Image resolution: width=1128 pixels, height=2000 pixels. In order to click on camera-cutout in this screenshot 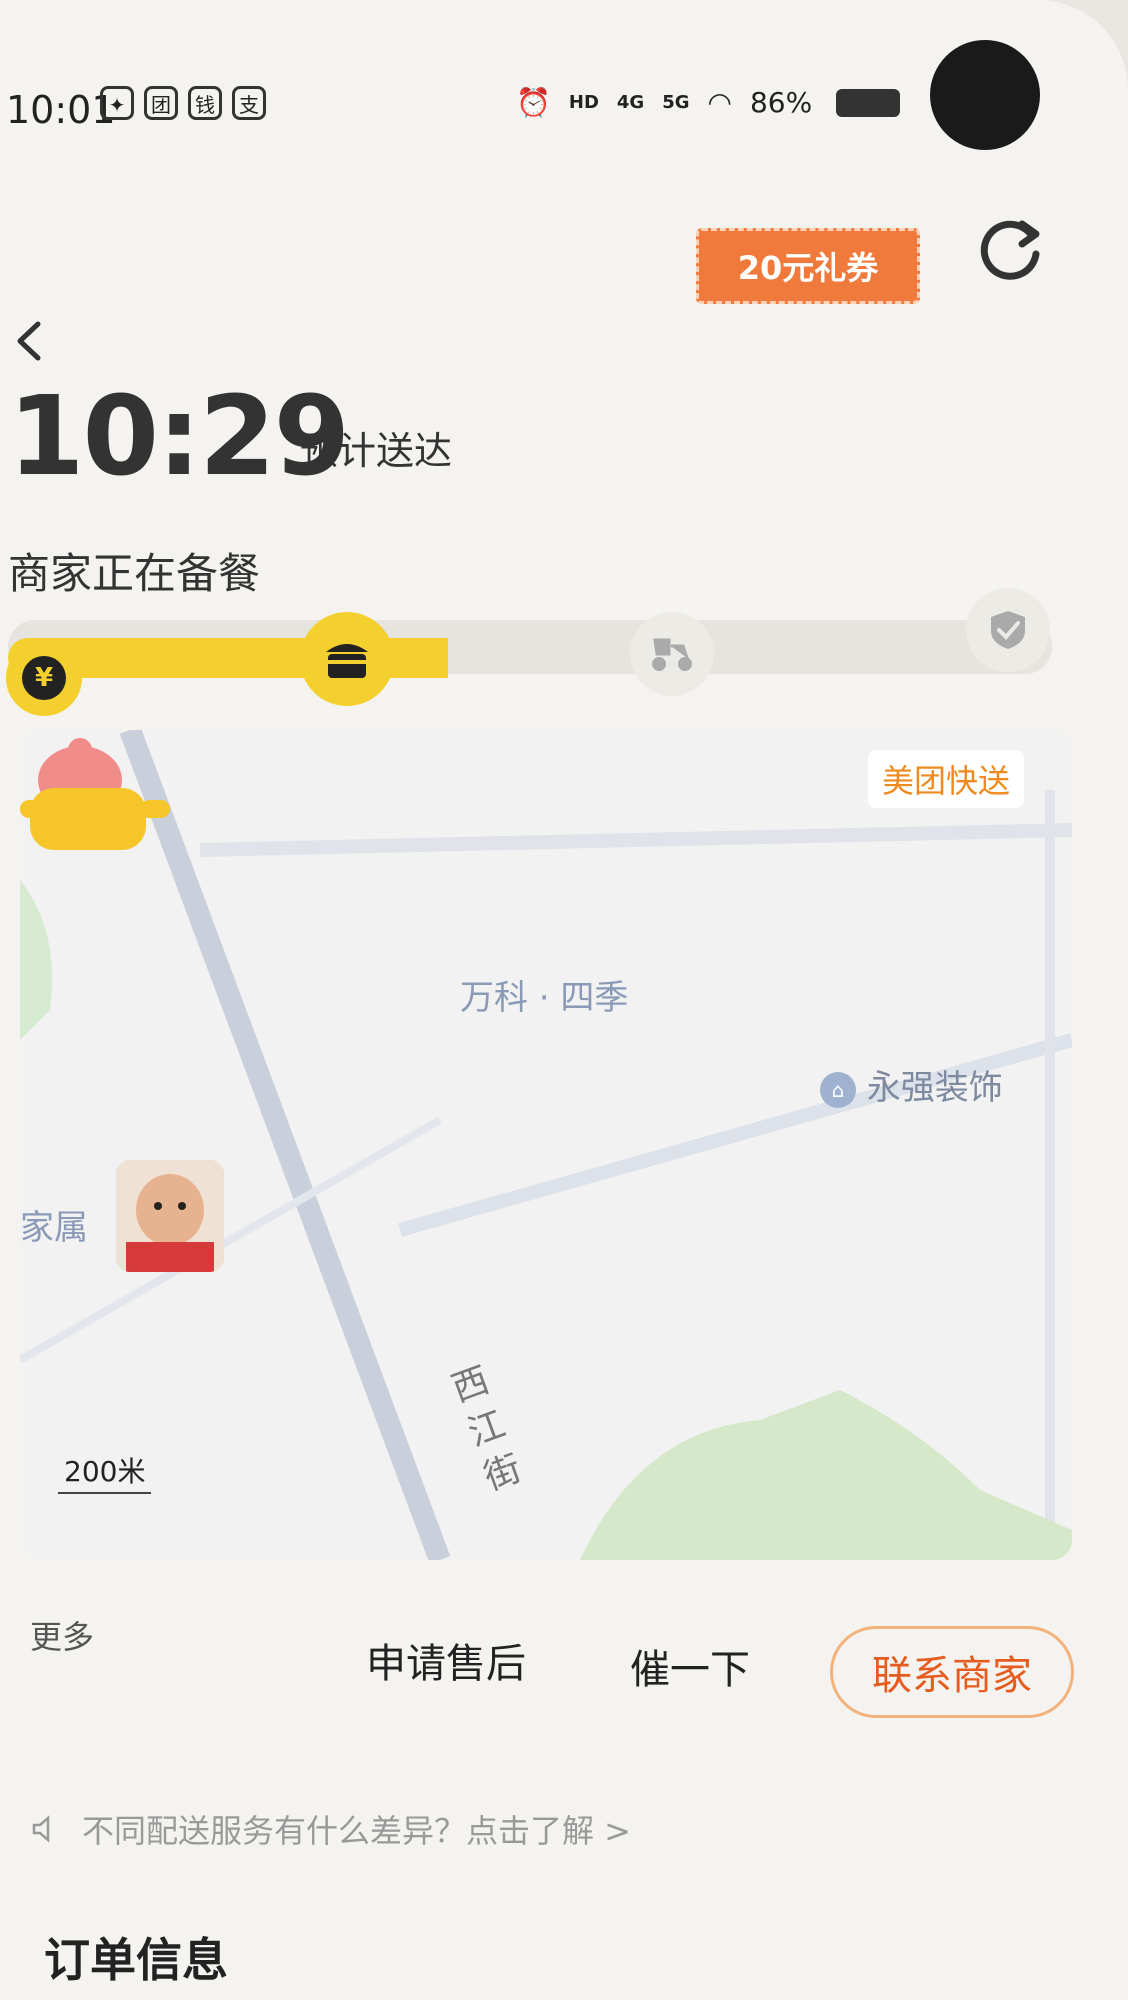, I will do `click(985, 95)`.